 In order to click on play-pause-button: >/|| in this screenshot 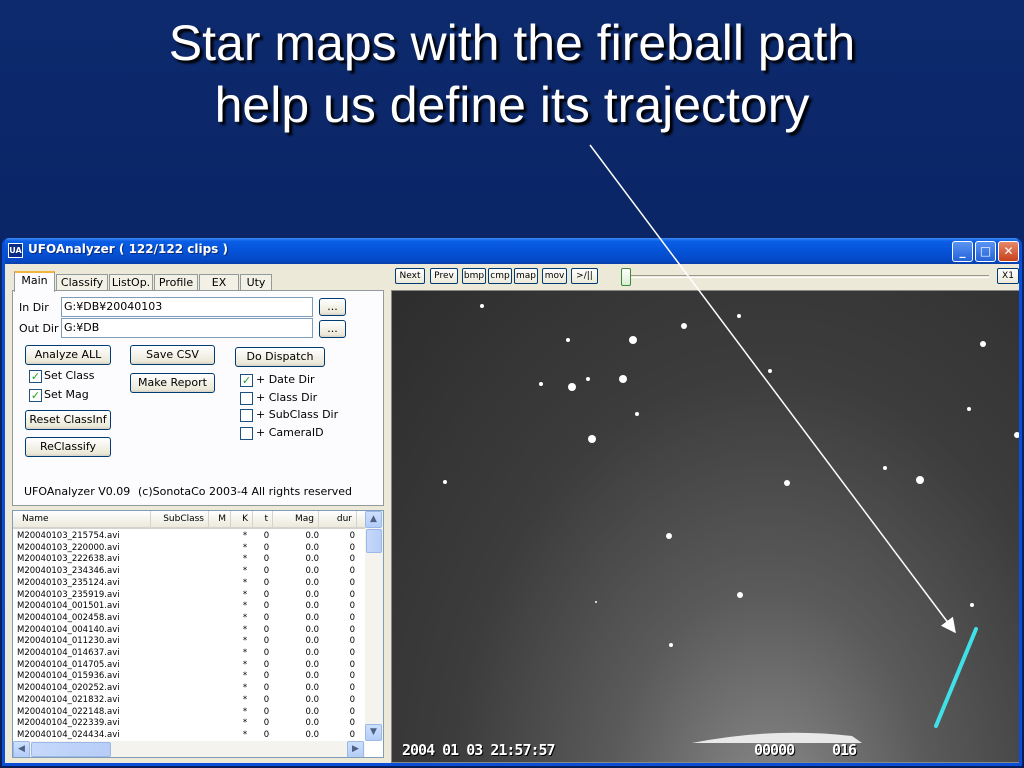, I will do `click(584, 276)`.